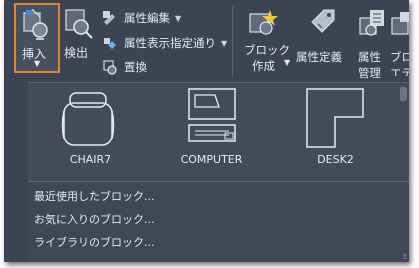 This screenshot has height=268, width=419. What do you see at coordinates (405, 256) in the screenshot?
I see `resize-grip-icon: ⁞⁞` at bounding box center [405, 256].